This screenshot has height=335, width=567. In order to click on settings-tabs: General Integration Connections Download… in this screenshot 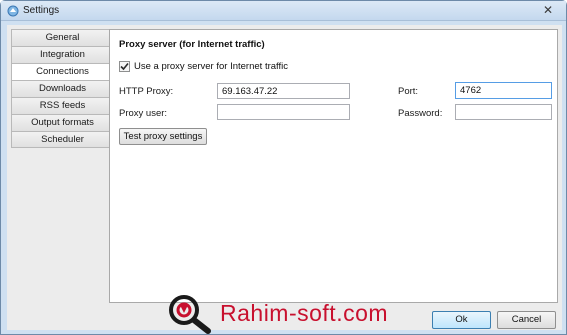, I will do `click(62, 88)`.